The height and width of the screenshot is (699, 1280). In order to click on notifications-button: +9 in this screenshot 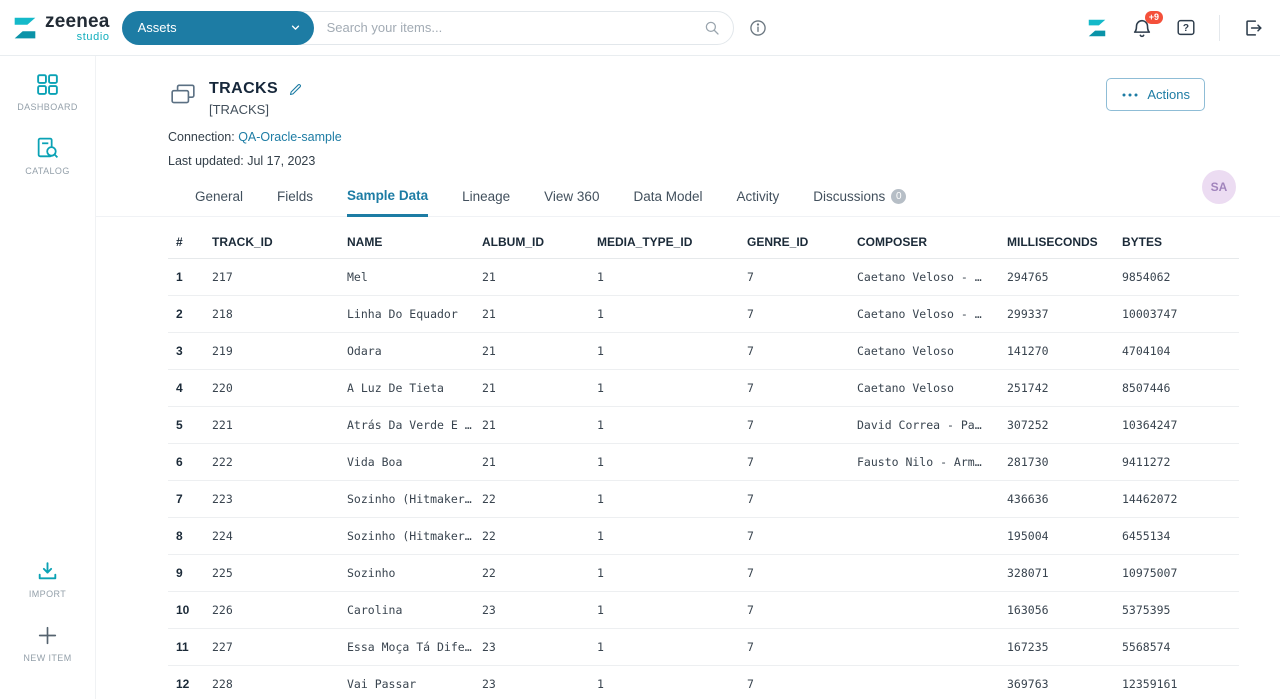, I will do `click(1147, 24)`.